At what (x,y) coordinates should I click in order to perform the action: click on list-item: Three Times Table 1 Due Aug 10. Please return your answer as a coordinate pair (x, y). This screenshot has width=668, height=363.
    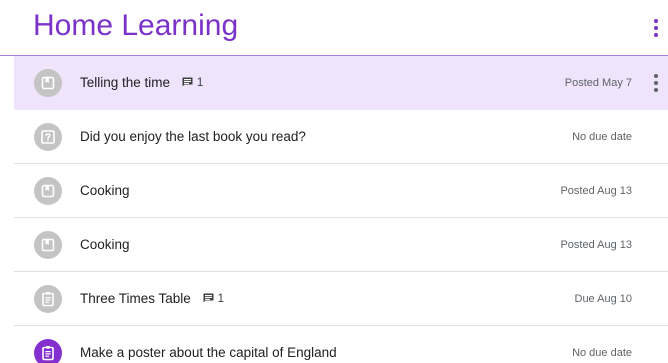
    Looking at the image, I should click on (341, 299).